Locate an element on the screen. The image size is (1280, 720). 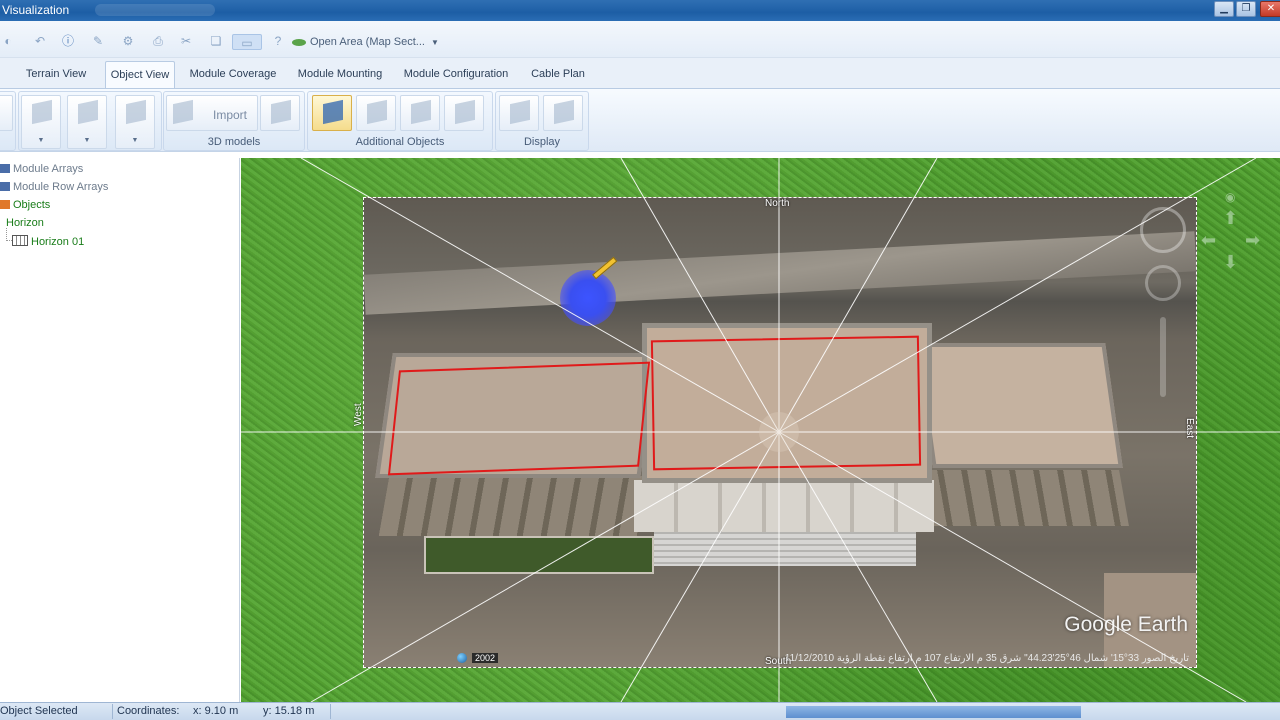
horizon-draw-button is located at coordinates (332, 113).